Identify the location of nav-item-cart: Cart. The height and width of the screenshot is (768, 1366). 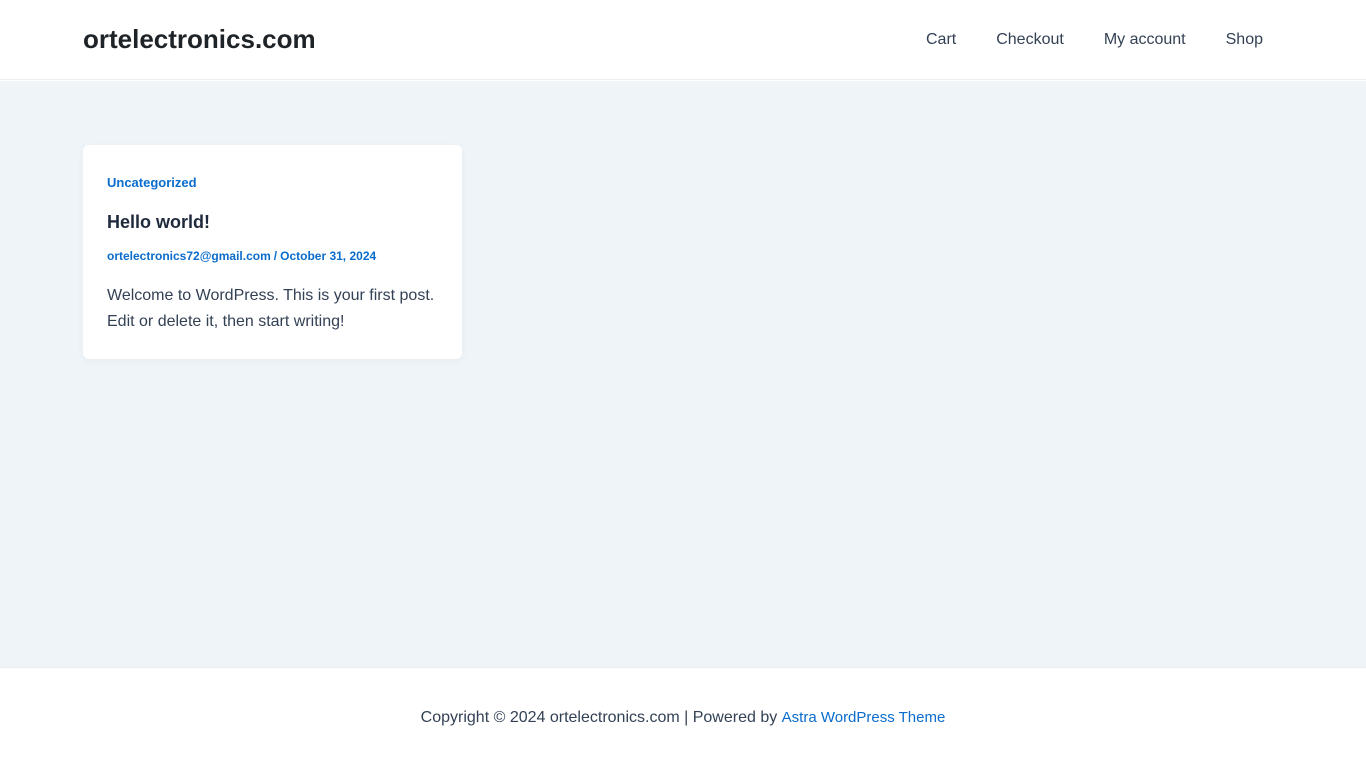
(941, 40).